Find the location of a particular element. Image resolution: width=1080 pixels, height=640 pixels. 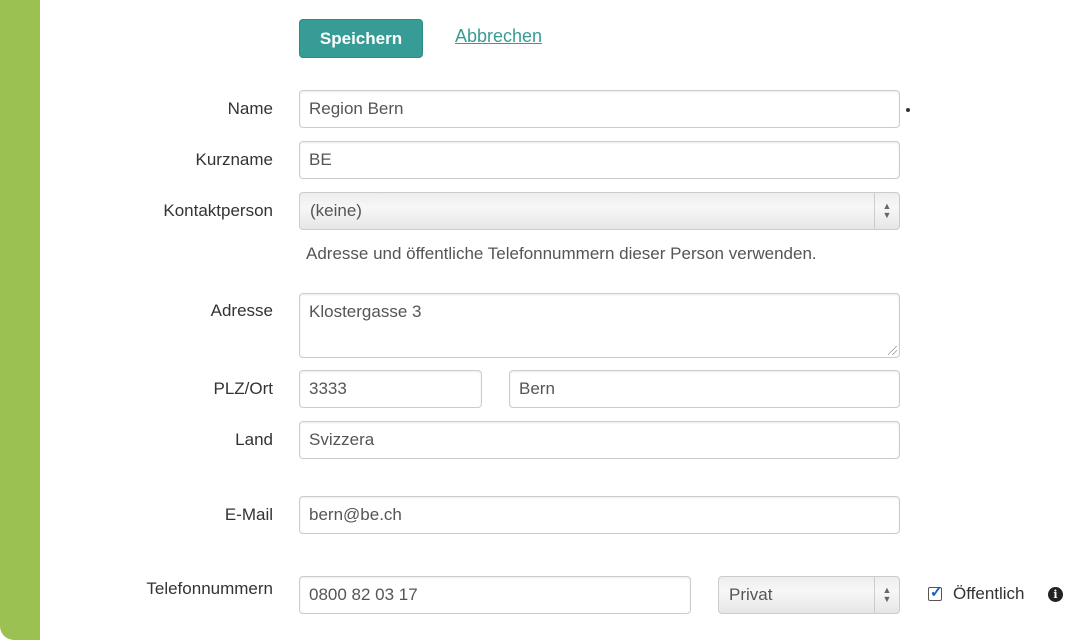

contact-label: Kontaktperson is located at coordinates (218, 210).